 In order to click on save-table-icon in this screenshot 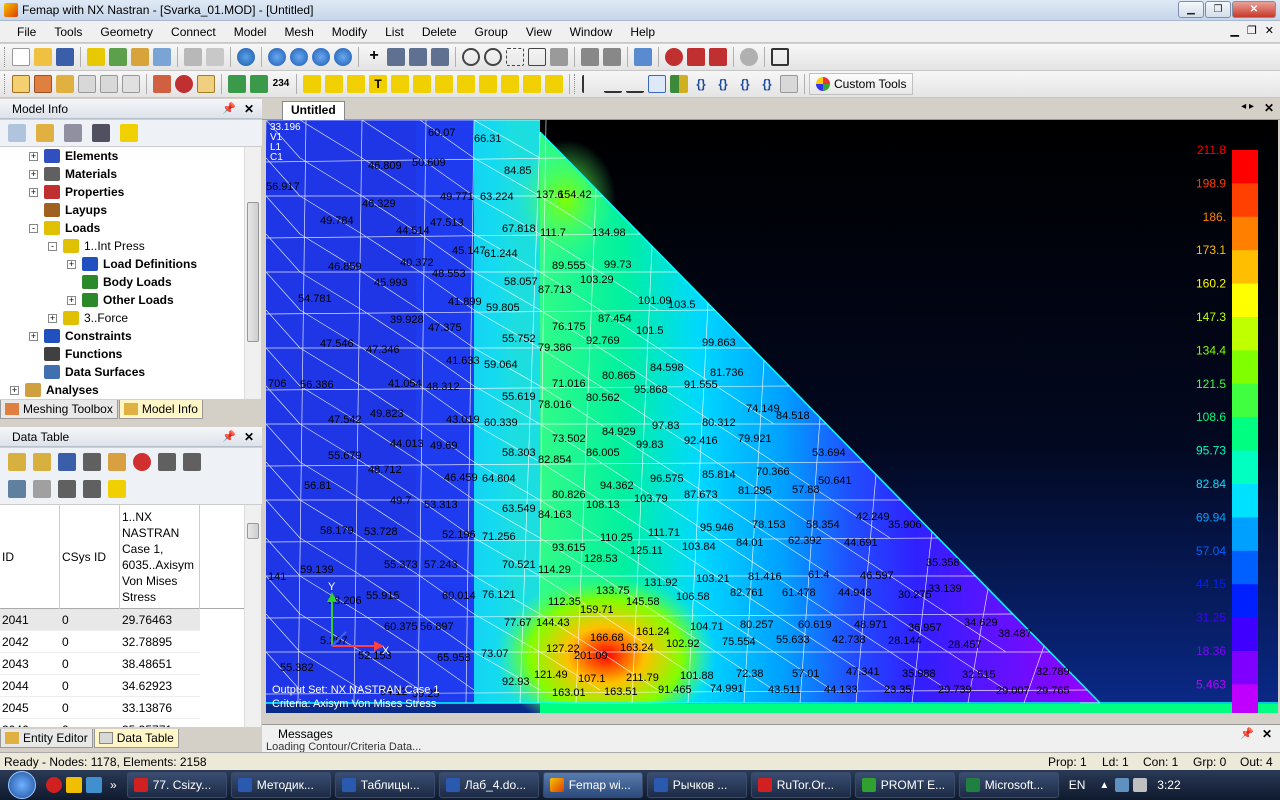, I will do `click(67, 462)`.